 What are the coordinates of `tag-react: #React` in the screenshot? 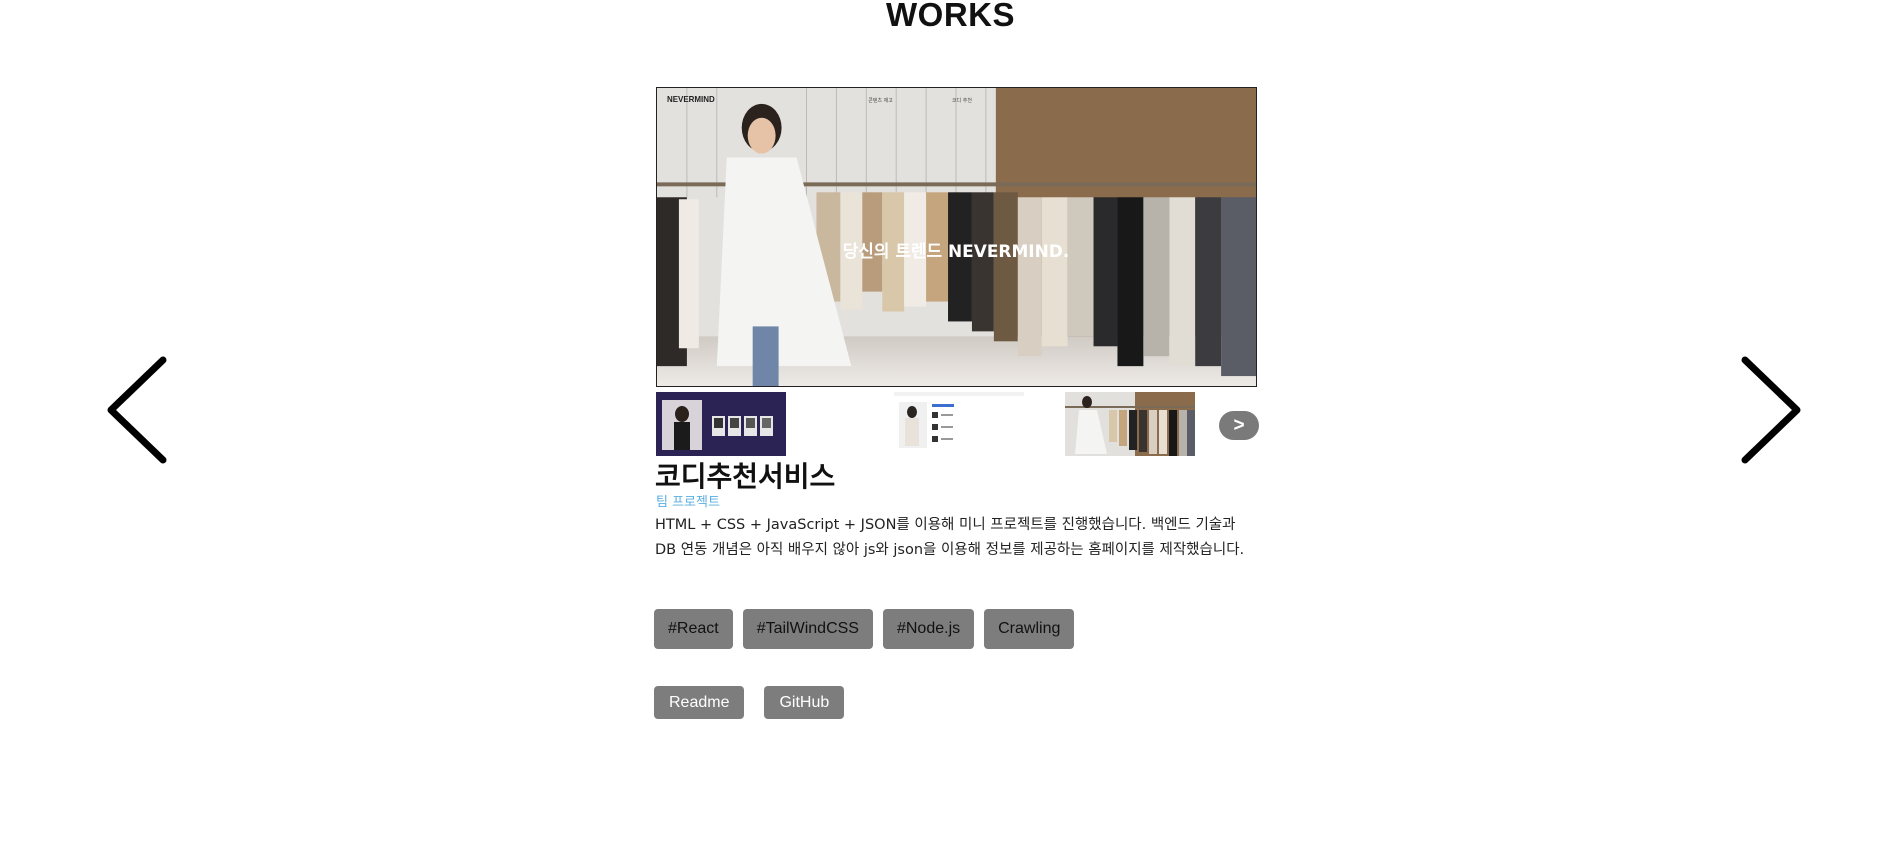 It's located at (693, 629).